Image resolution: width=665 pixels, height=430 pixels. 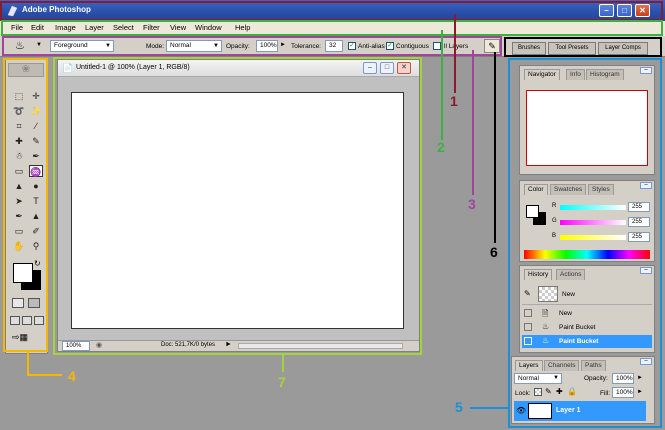 What do you see at coordinates (441, 147) in the screenshot?
I see `annotation-label-2: 2` at bounding box center [441, 147].